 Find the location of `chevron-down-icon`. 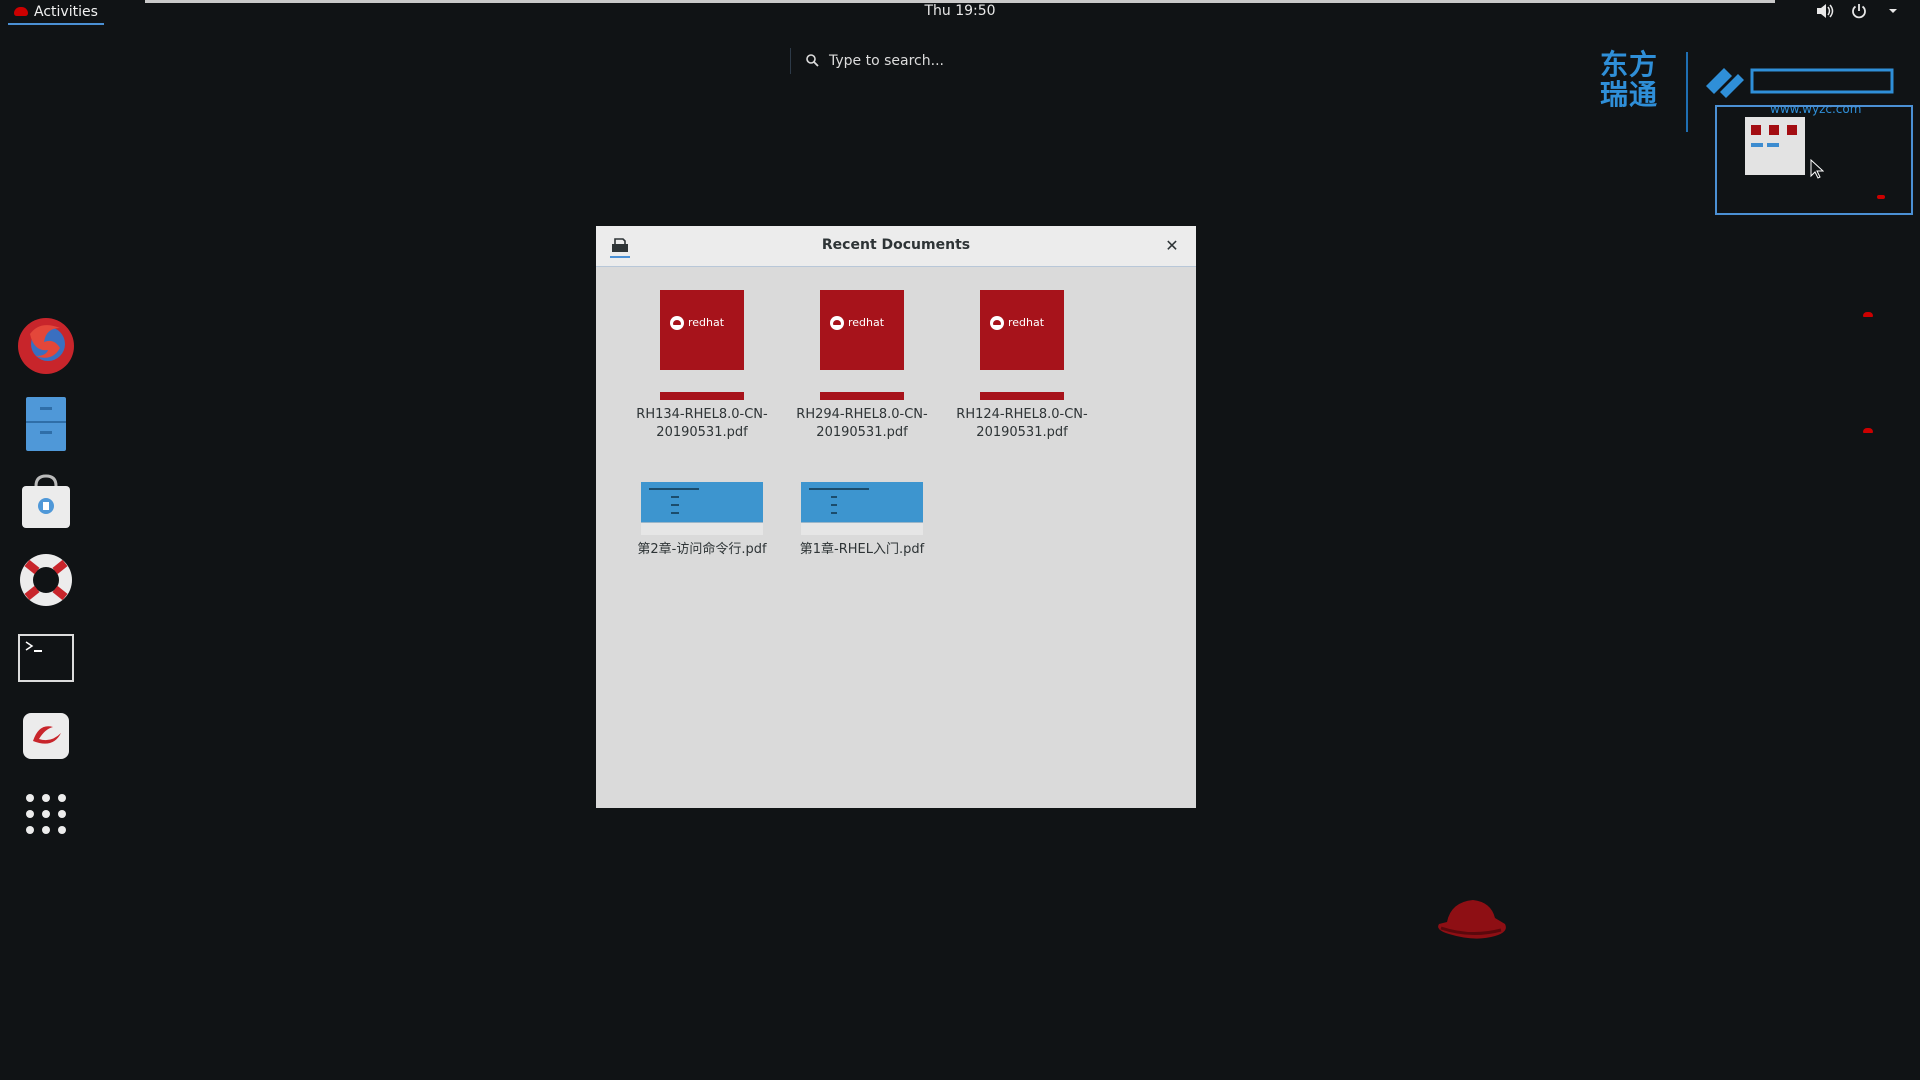

chevron-down-icon is located at coordinates (1893, 11).